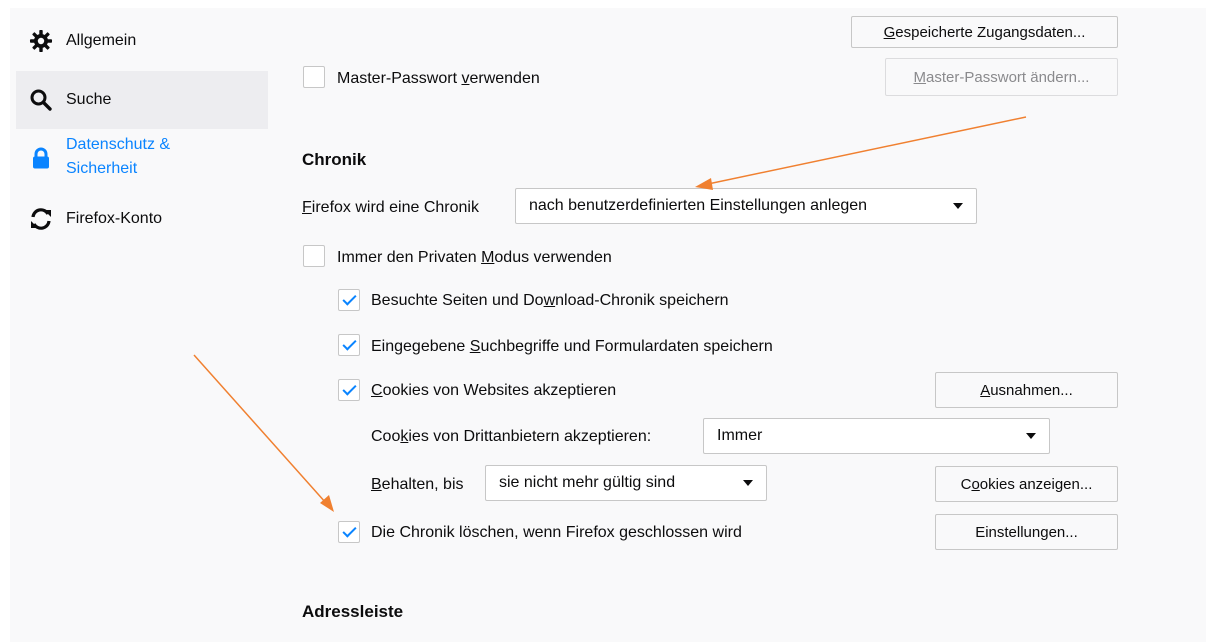 The height and width of the screenshot is (642, 1215). I want to click on label-post: ehalten, bis, so click(422, 484).